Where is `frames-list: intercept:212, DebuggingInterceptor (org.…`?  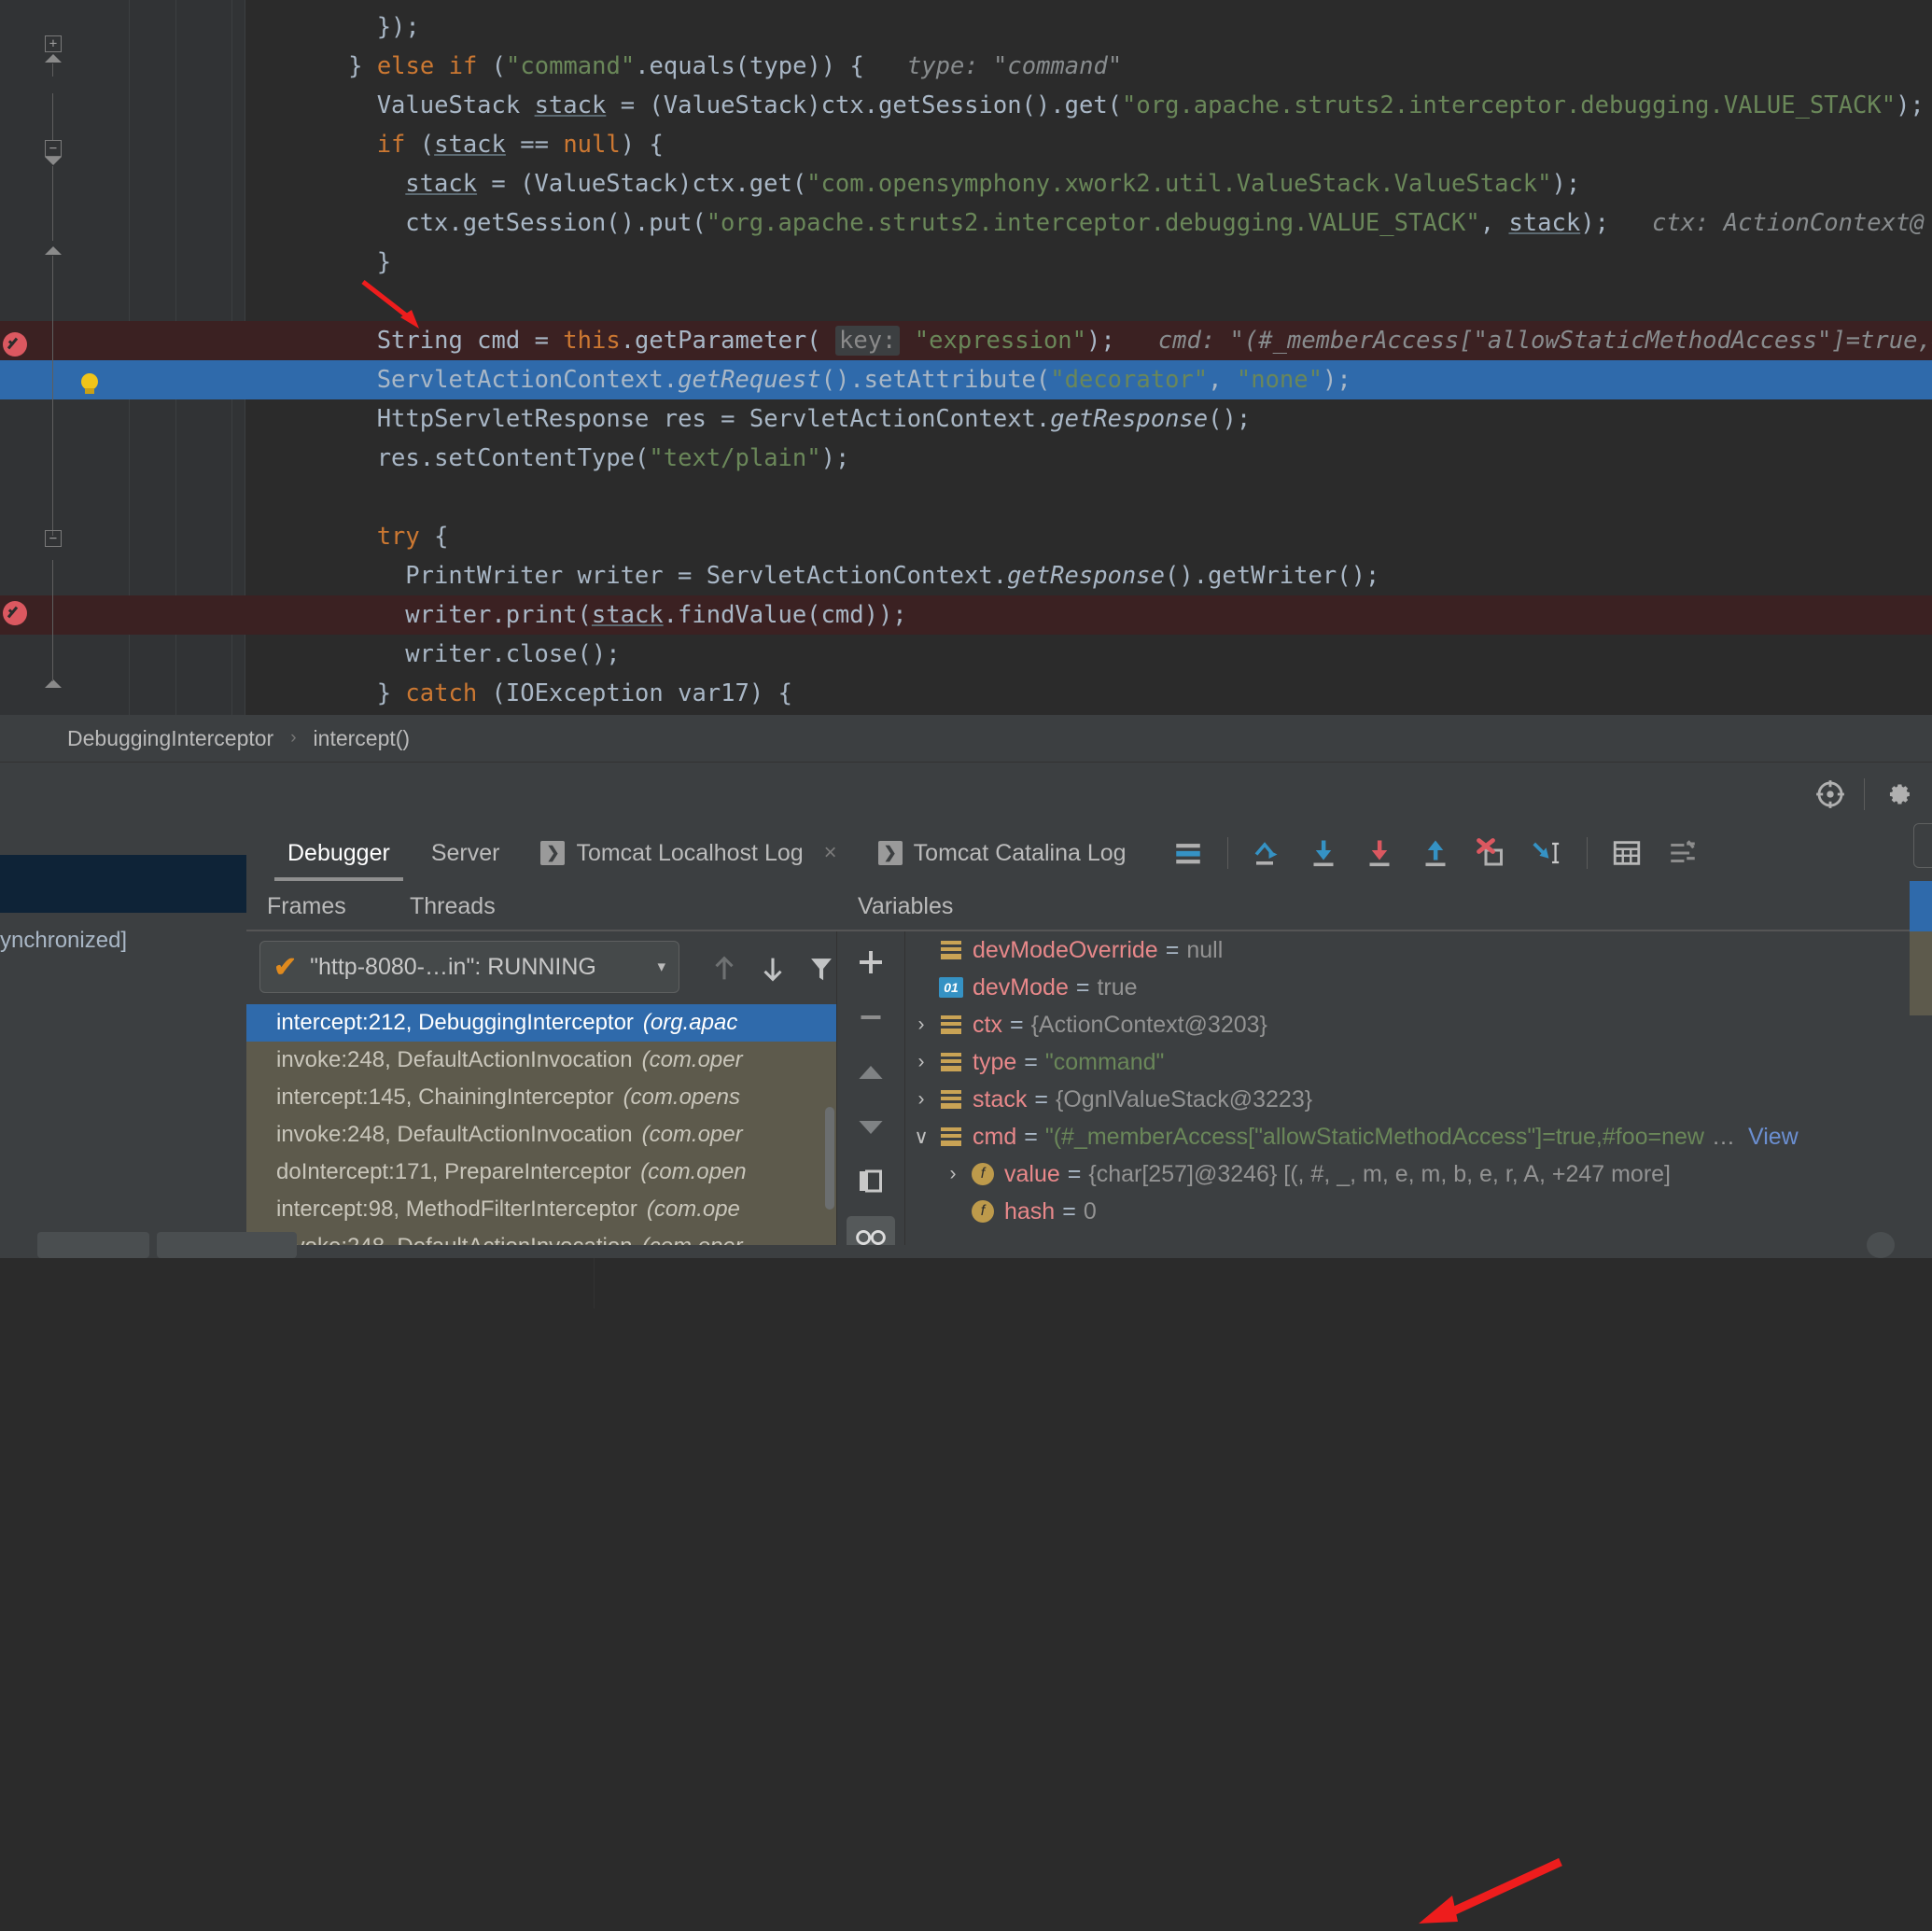
frames-list: intercept:212, DebuggingInterceptor (org.… is located at coordinates (541, 1131).